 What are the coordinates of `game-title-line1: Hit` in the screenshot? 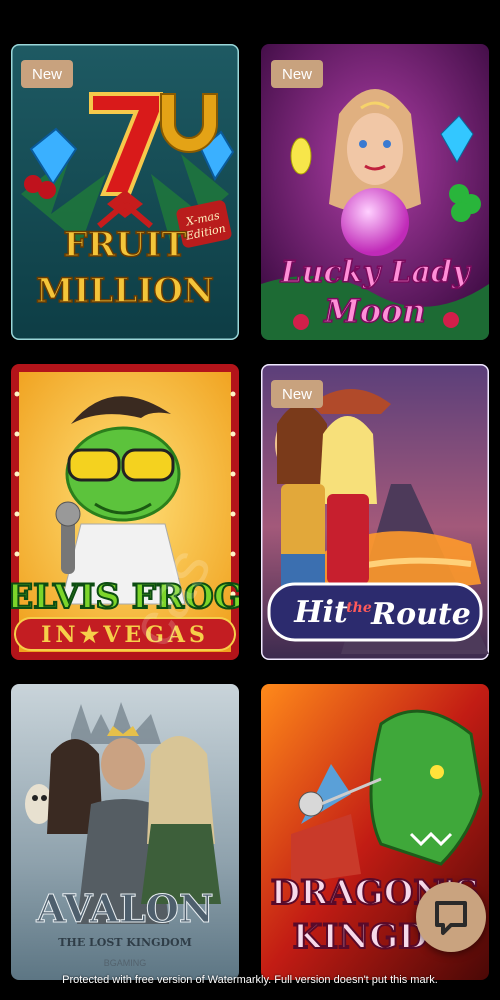 It's located at (320, 612).